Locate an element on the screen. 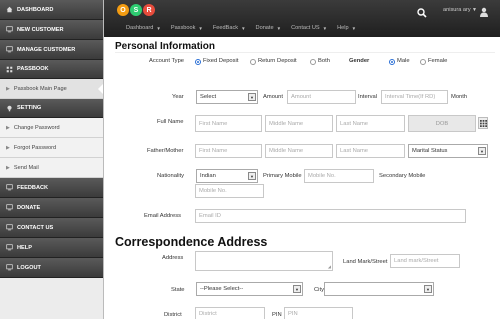 The image size is (500, 319). primary-mobile-input: Mobile No. is located at coordinates (339, 176).